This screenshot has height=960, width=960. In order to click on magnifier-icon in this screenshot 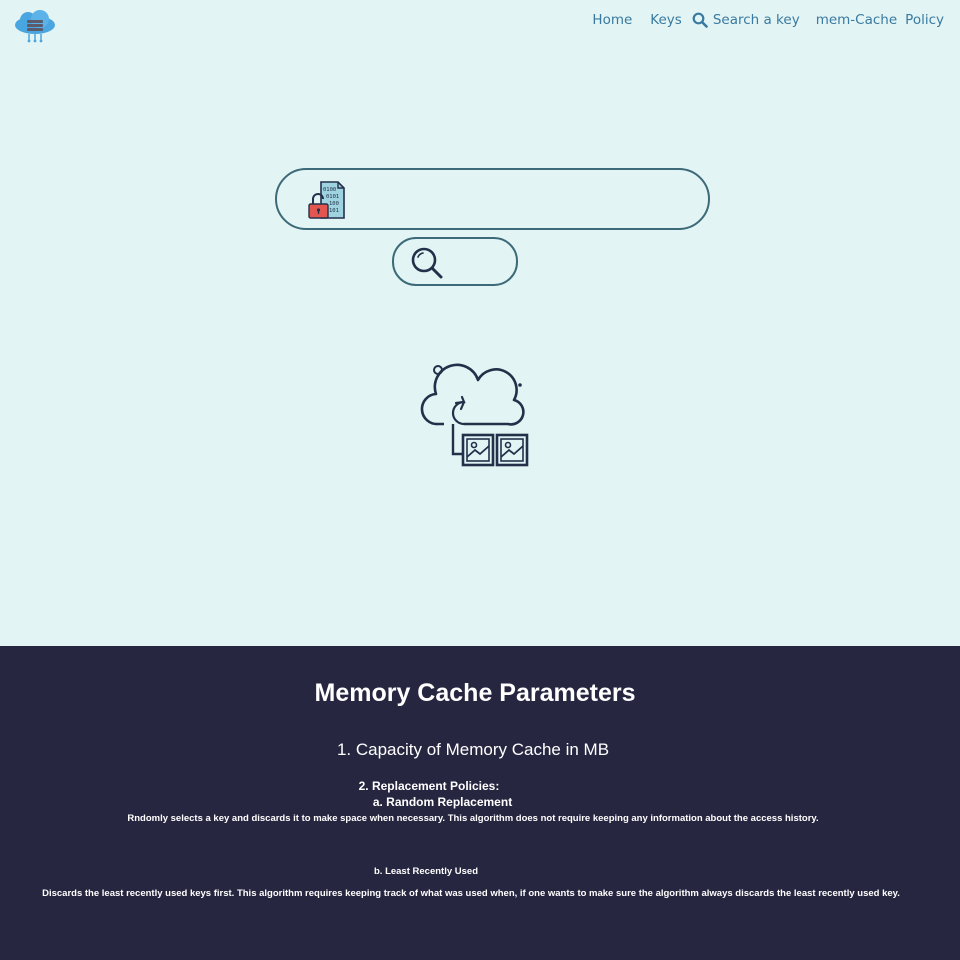, I will do `click(427, 263)`.